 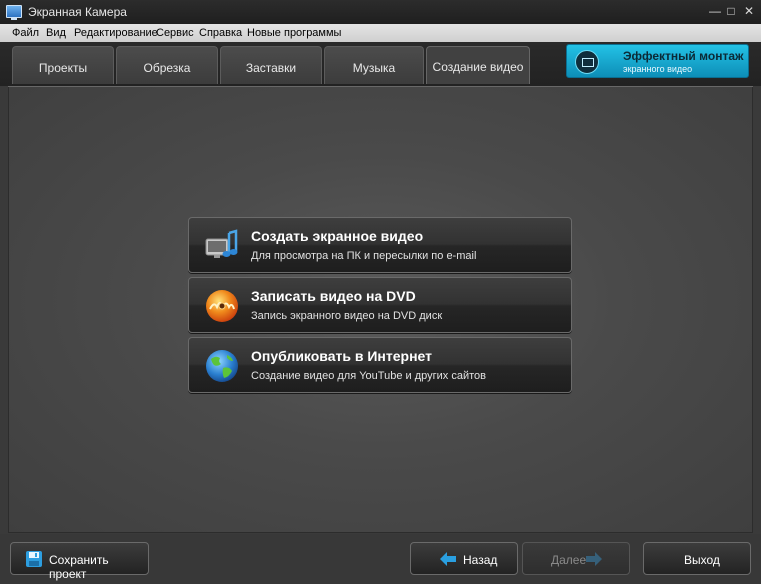 I want to click on menu-view: Вид, so click(x=56, y=33).